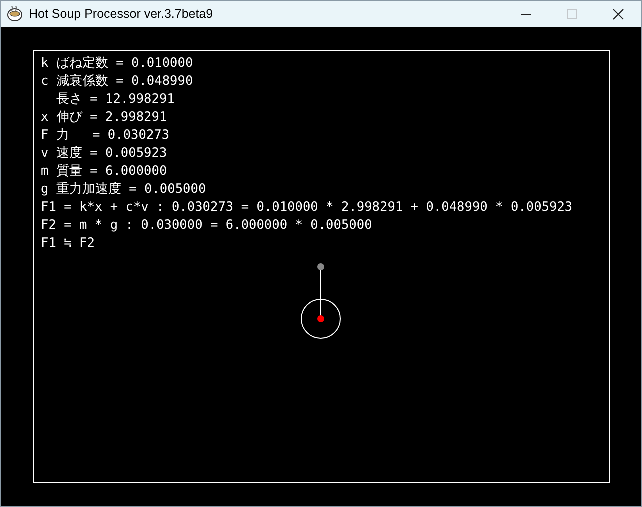 This screenshot has width=642, height=507. What do you see at coordinates (15, 14) in the screenshot?
I see `soup-bowl-icon` at bounding box center [15, 14].